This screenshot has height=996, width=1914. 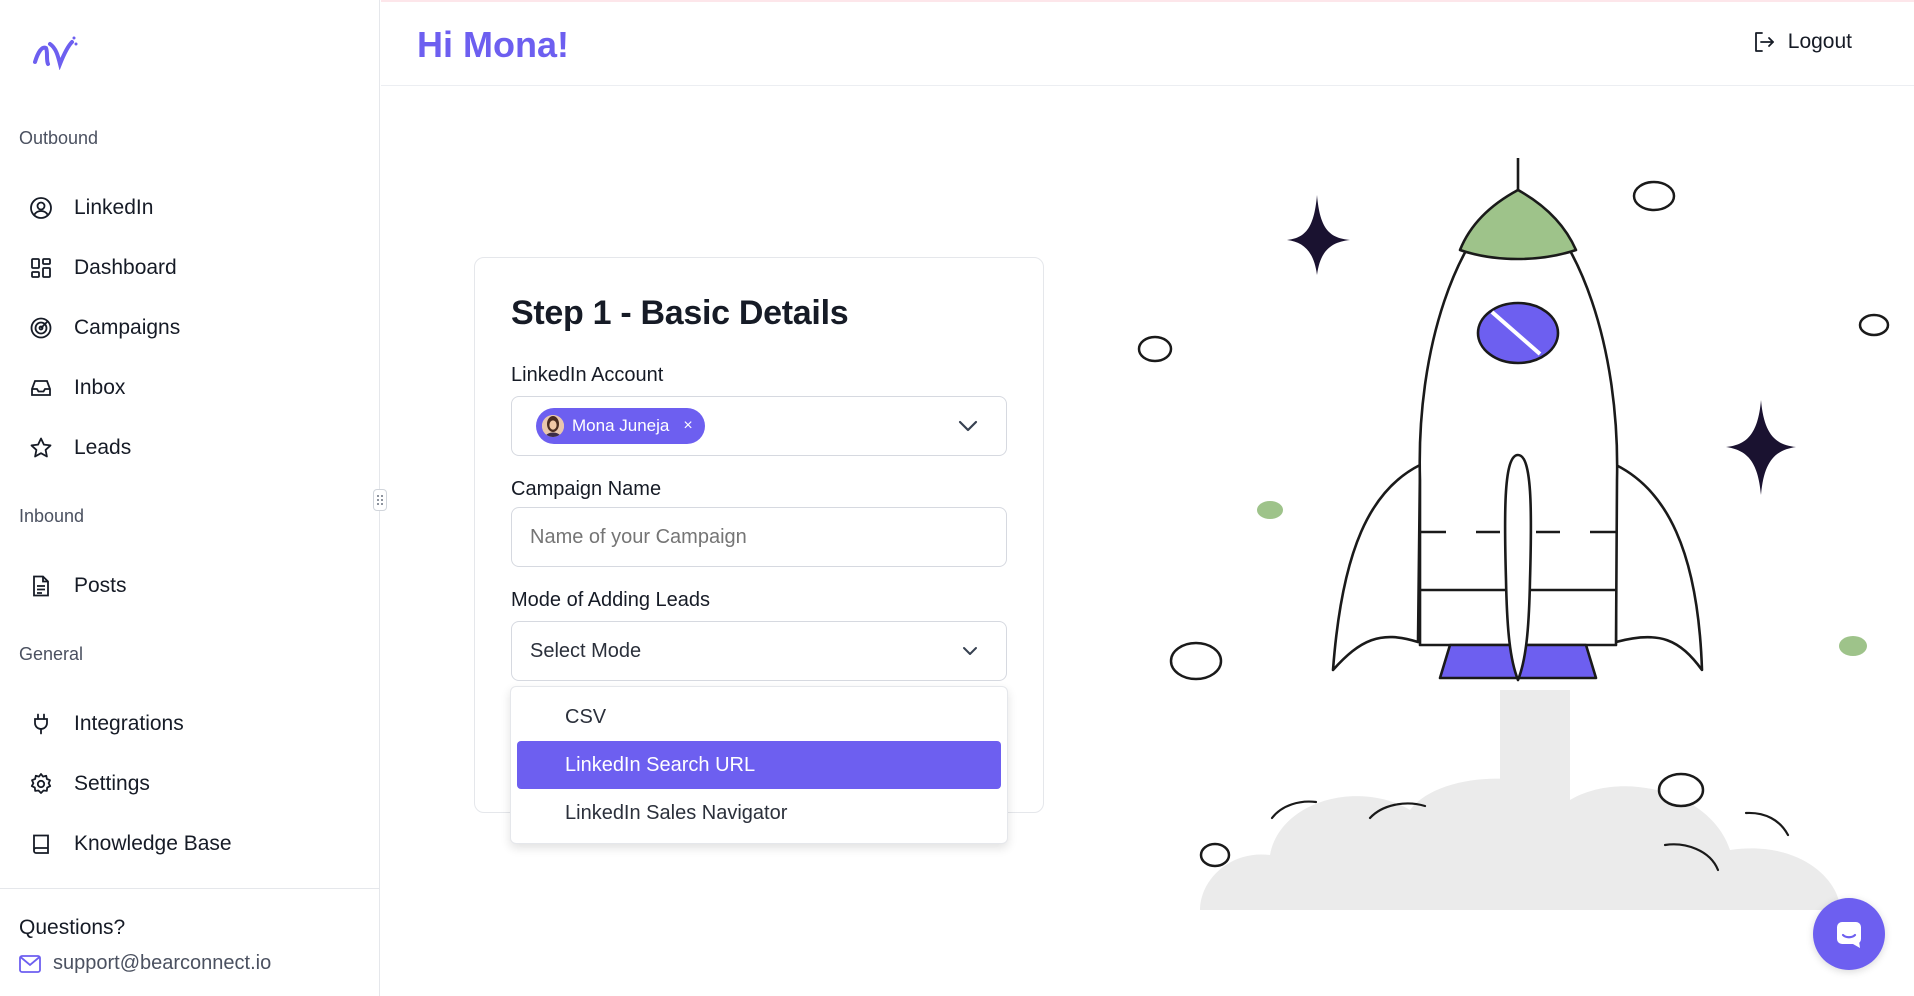 What do you see at coordinates (100, 585) in the screenshot?
I see `sidebar-item-label: Posts` at bounding box center [100, 585].